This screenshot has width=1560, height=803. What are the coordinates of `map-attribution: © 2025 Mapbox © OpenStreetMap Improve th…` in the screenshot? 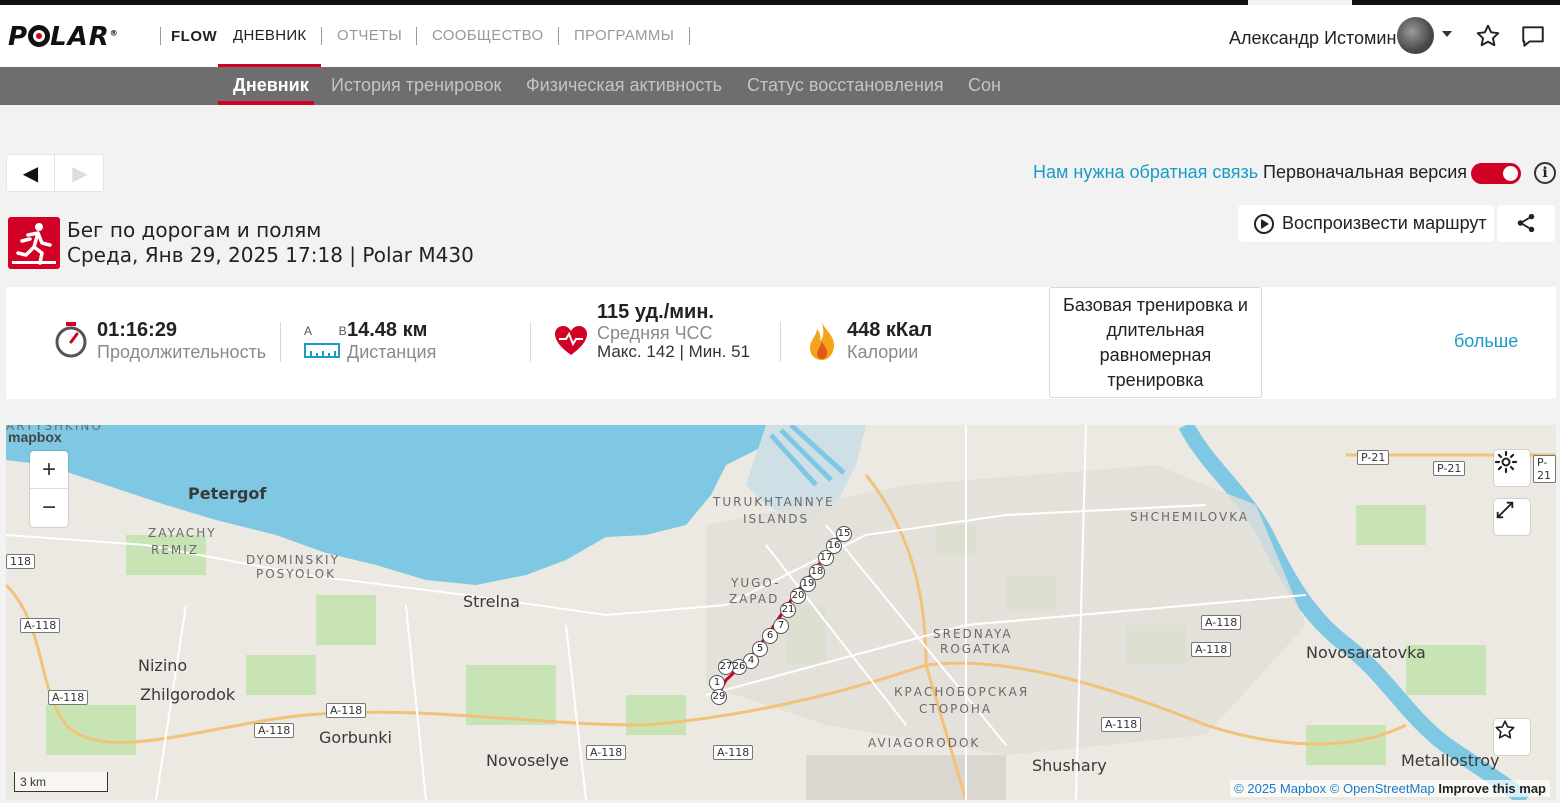 It's located at (1390, 788).